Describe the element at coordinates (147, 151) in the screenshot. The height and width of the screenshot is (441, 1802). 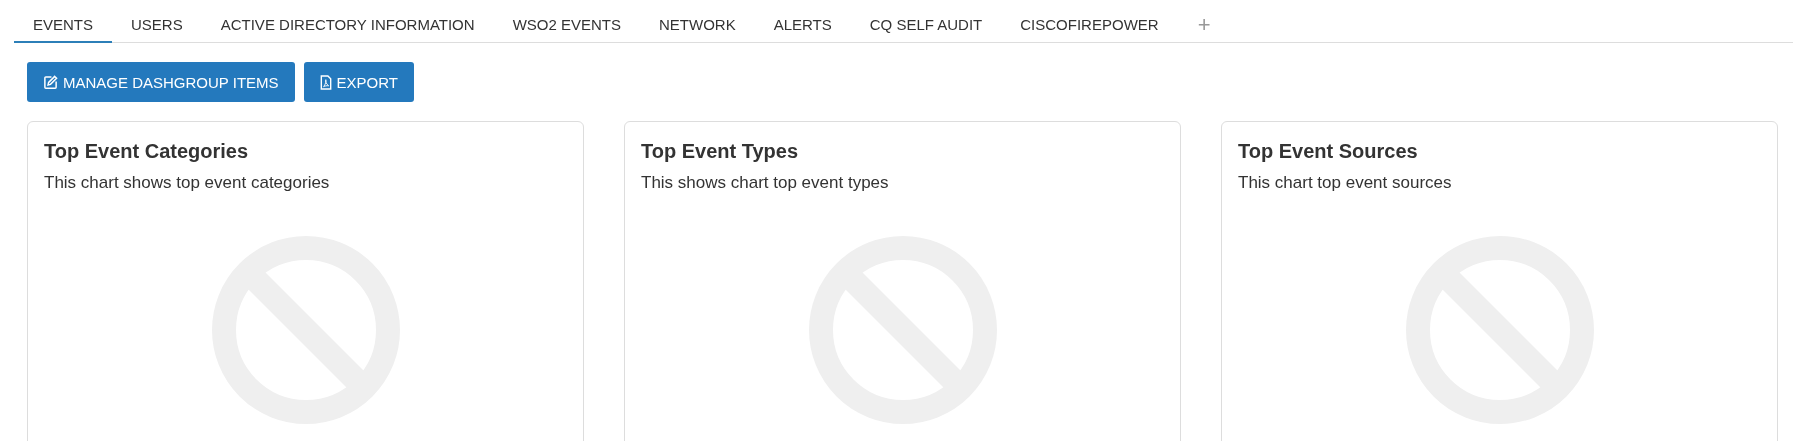
I see `card-title: Top Event Categories` at that location.